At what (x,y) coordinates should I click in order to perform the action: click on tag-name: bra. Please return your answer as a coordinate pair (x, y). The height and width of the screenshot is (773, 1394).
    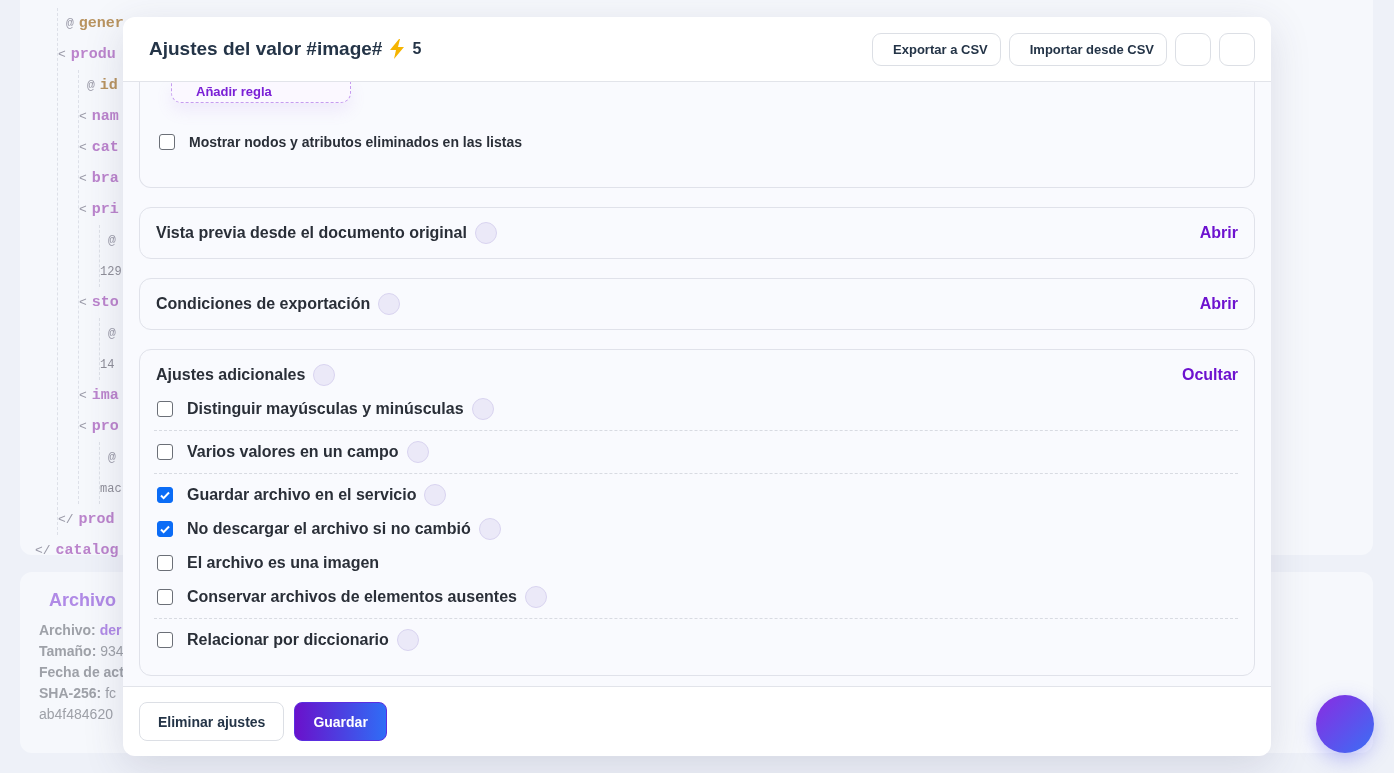
    Looking at the image, I should click on (105, 178).